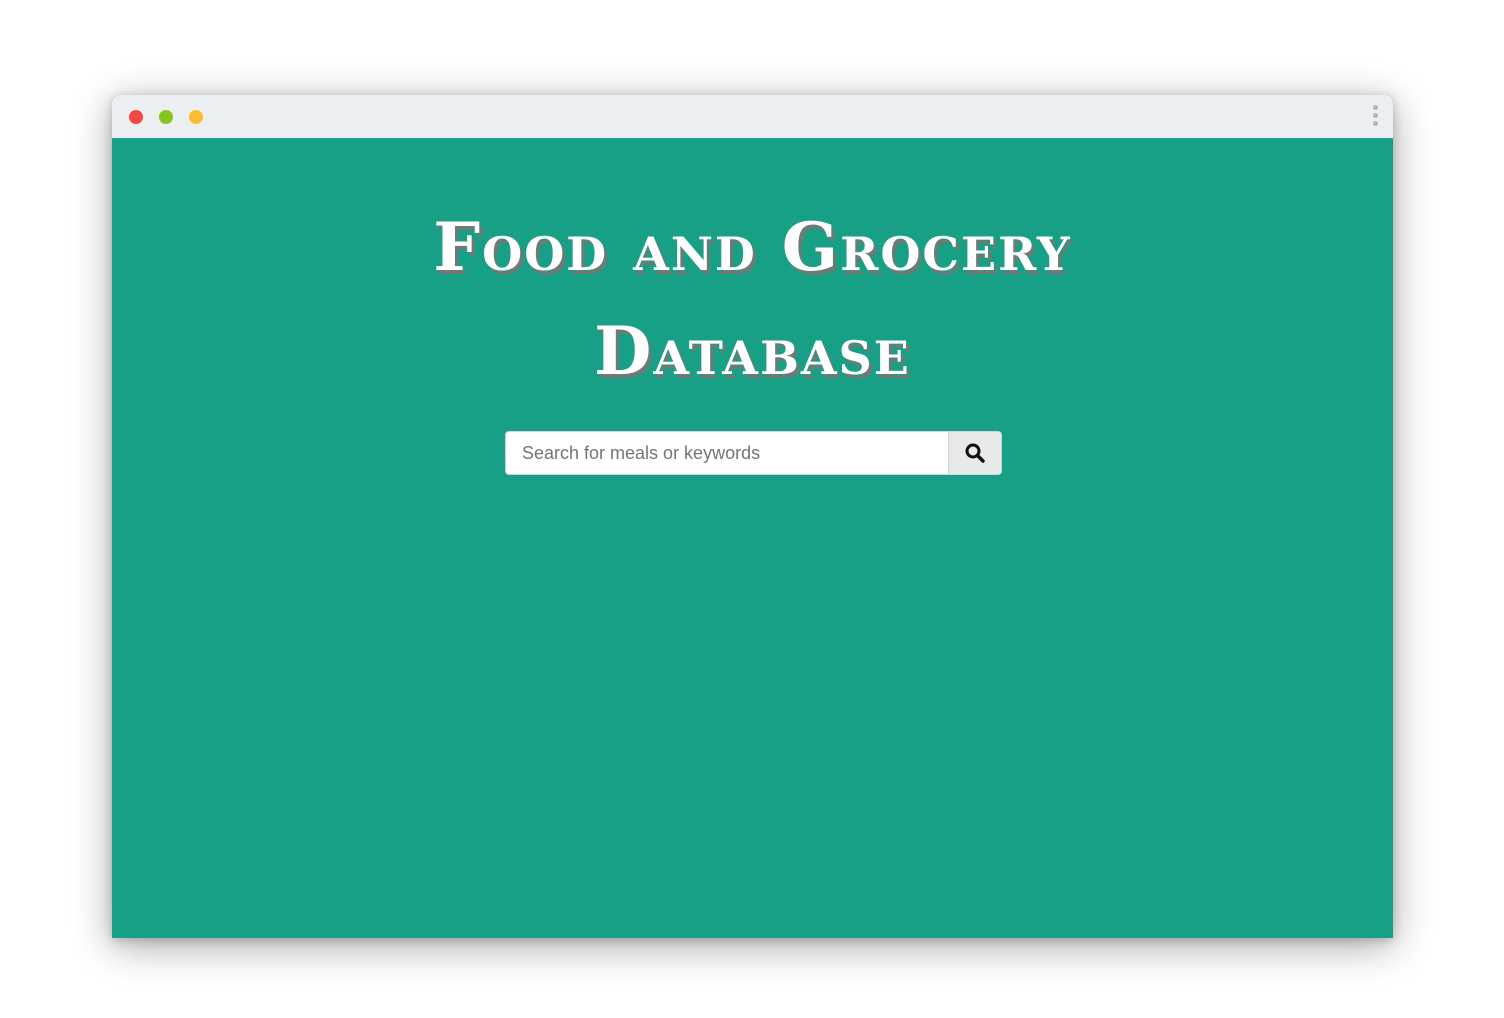 This screenshot has height=1018, width=1504. What do you see at coordinates (727, 453) in the screenshot?
I see `search-input` at bounding box center [727, 453].